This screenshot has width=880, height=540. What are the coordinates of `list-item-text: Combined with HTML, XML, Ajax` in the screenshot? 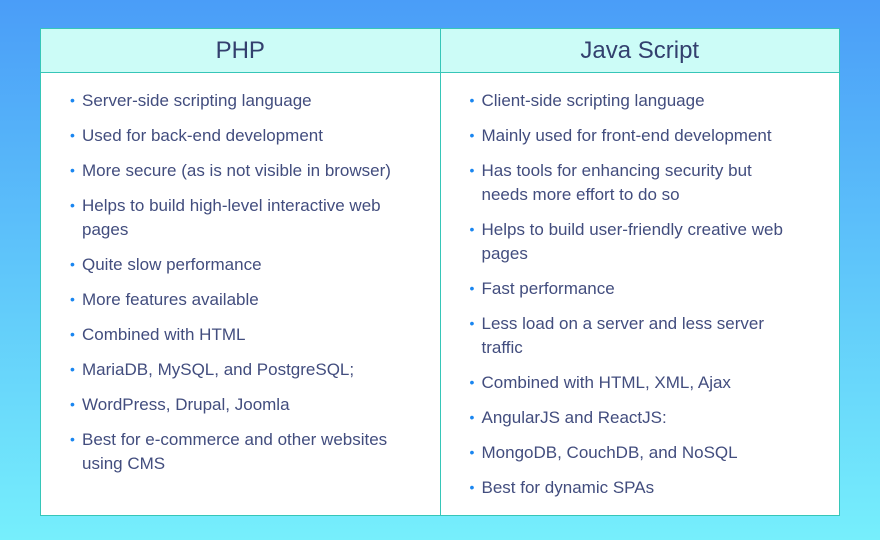 It's located at (606, 382).